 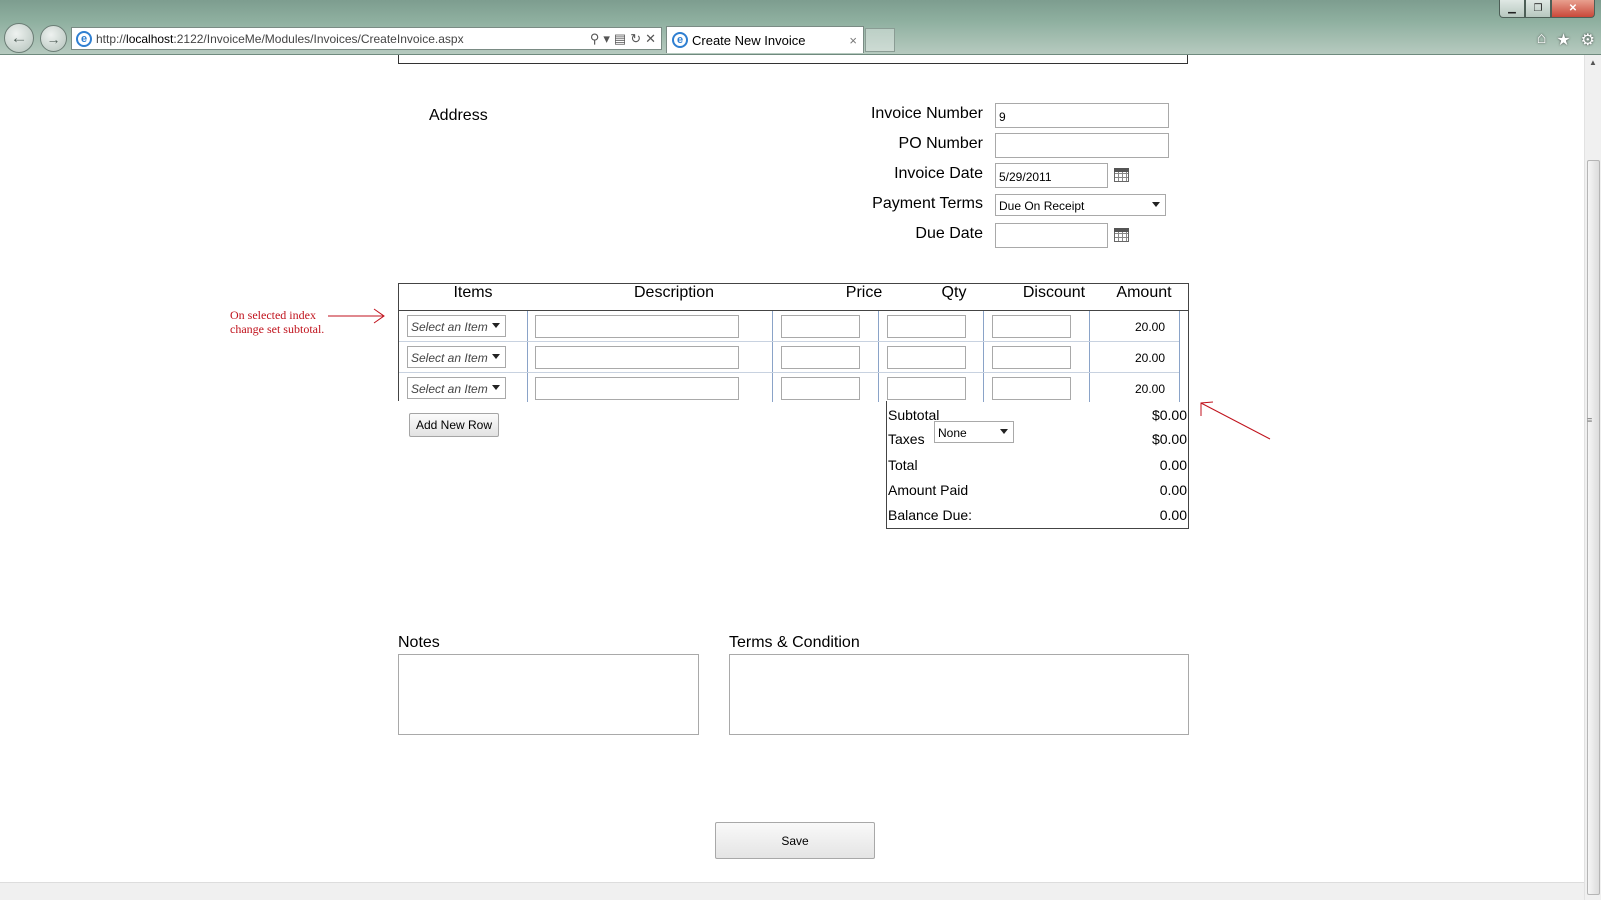 I want to click on payment-terms-label: Payment Terms, so click(x=927, y=203).